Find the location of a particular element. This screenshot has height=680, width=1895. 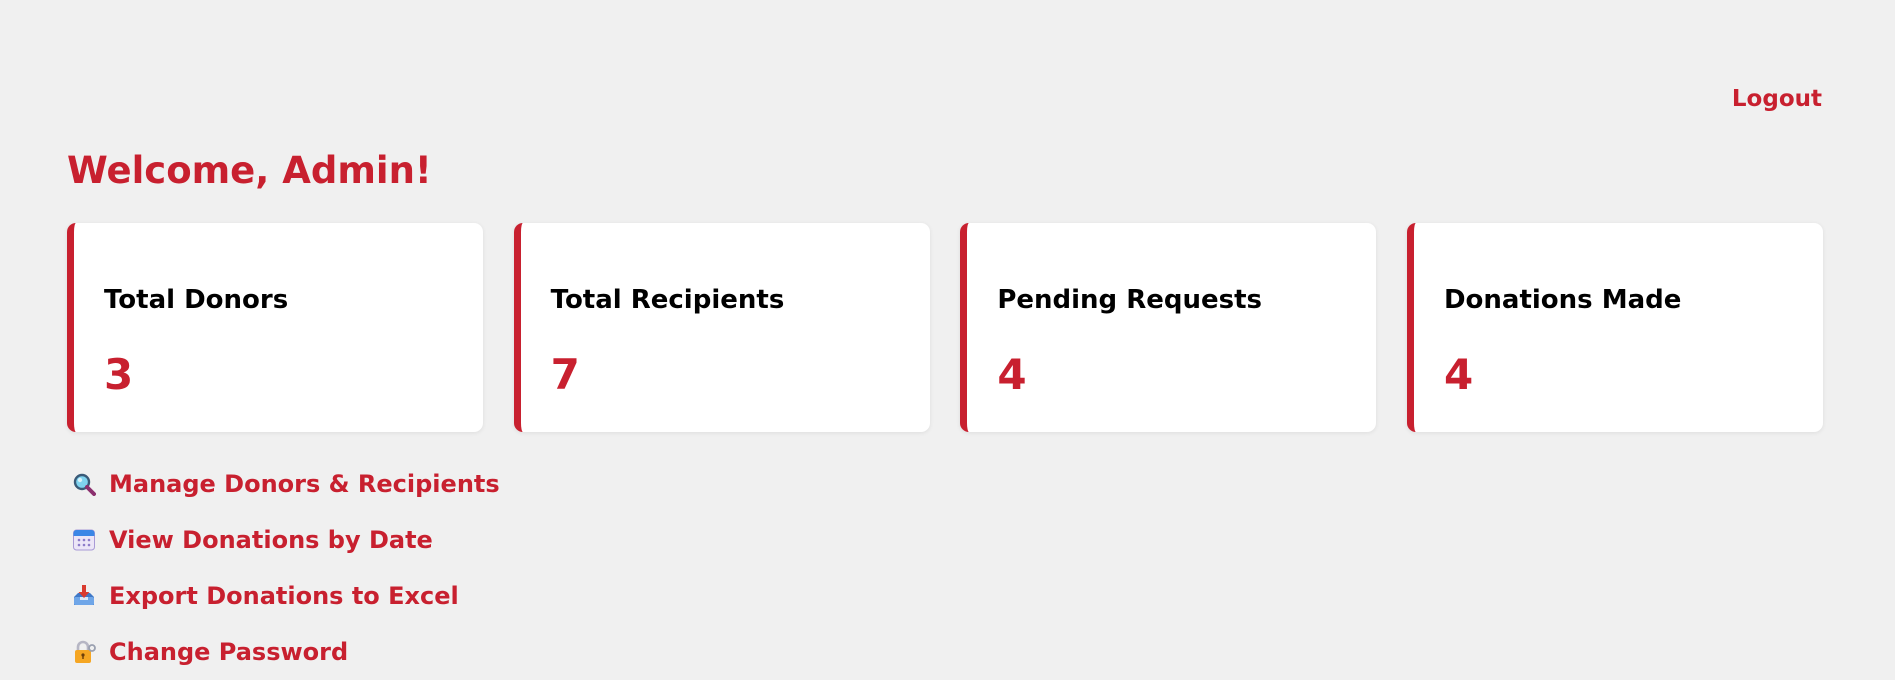

calendar-icon is located at coordinates (84, 540).